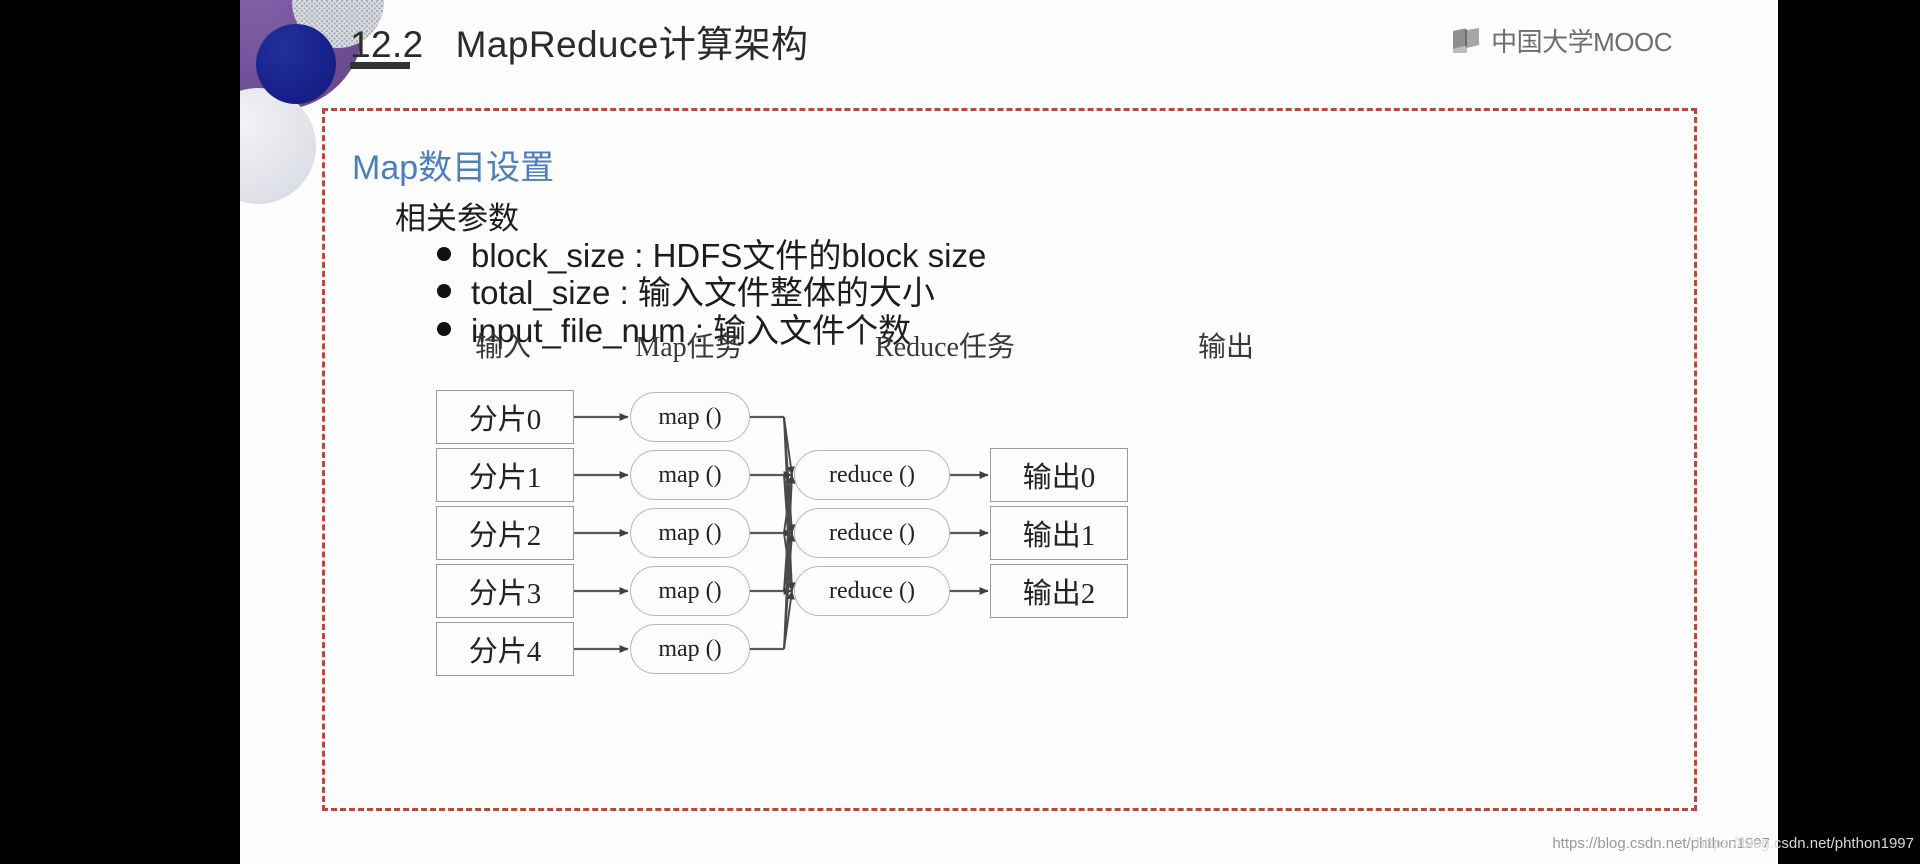 This screenshot has height=864, width=1920. Describe the element at coordinates (690, 533) in the screenshot. I see `map-node-2: map ()` at that location.